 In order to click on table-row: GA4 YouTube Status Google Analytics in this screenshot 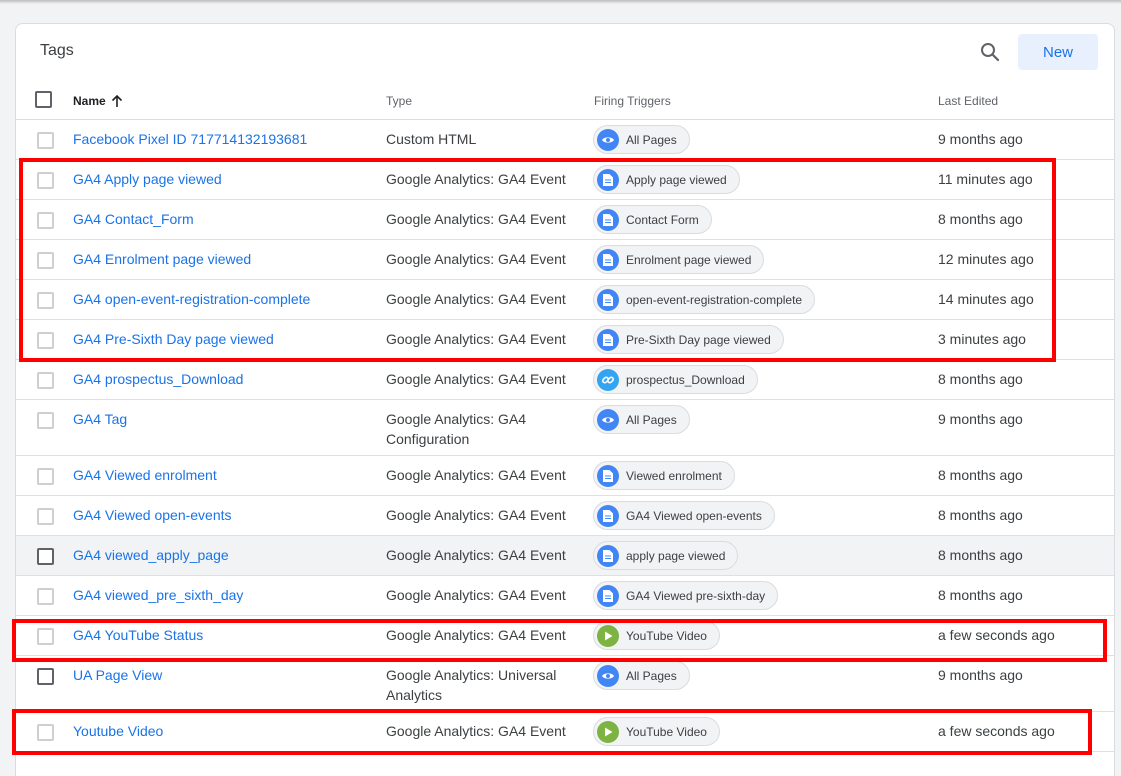, I will do `click(565, 636)`.